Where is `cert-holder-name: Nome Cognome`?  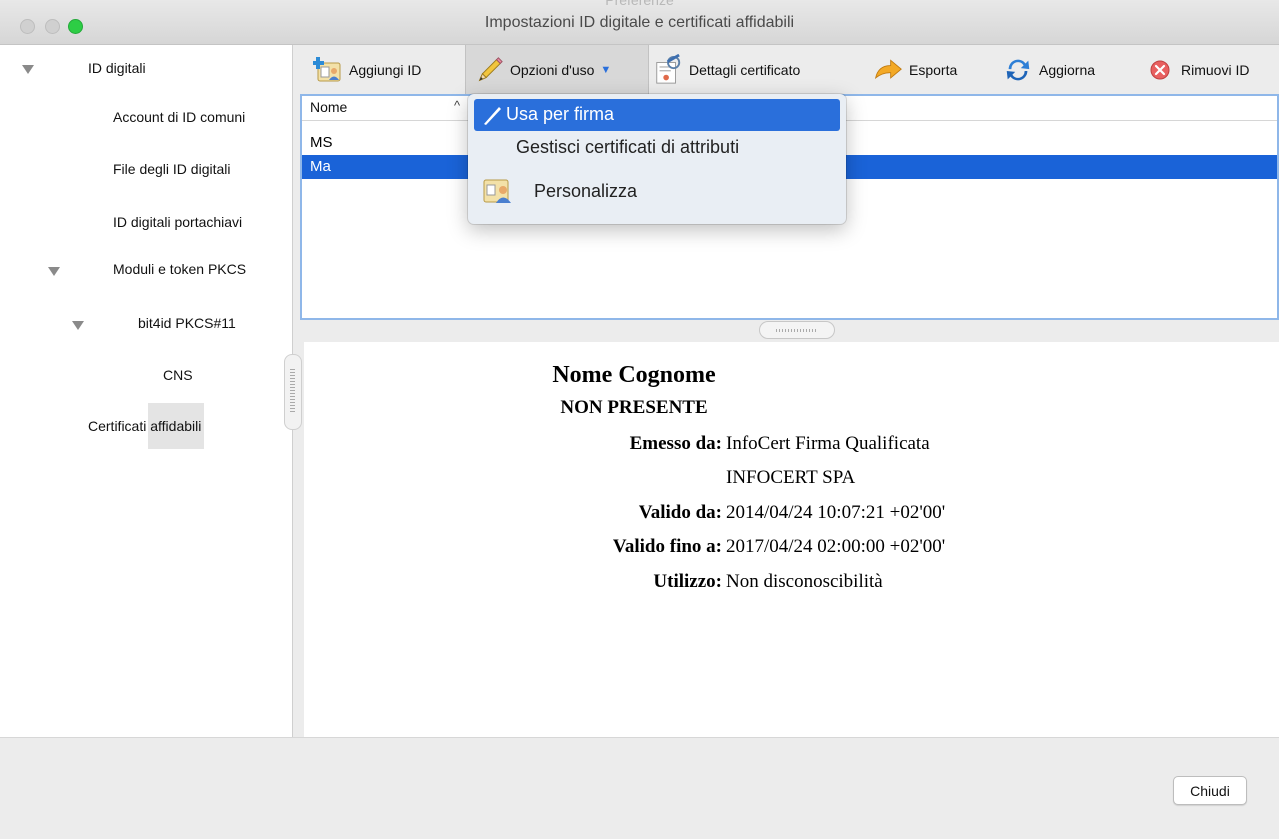 cert-holder-name: Nome Cognome is located at coordinates (634, 375).